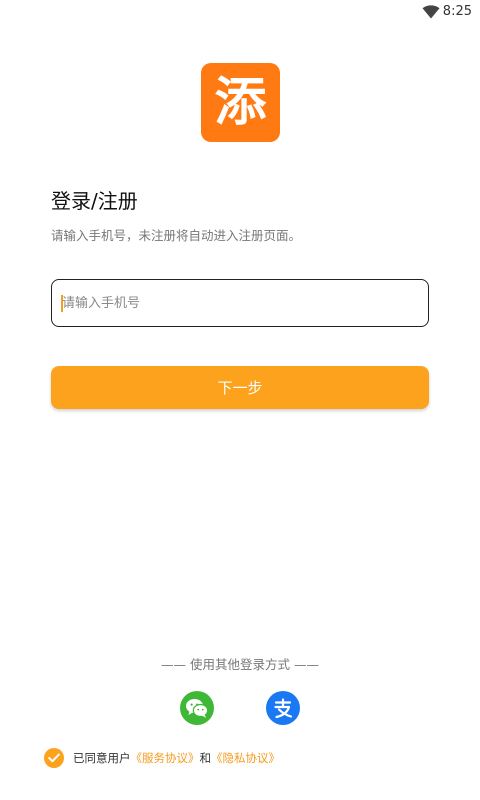 The width and height of the screenshot is (480, 800). I want to click on alipay-icon, so click(283, 708).